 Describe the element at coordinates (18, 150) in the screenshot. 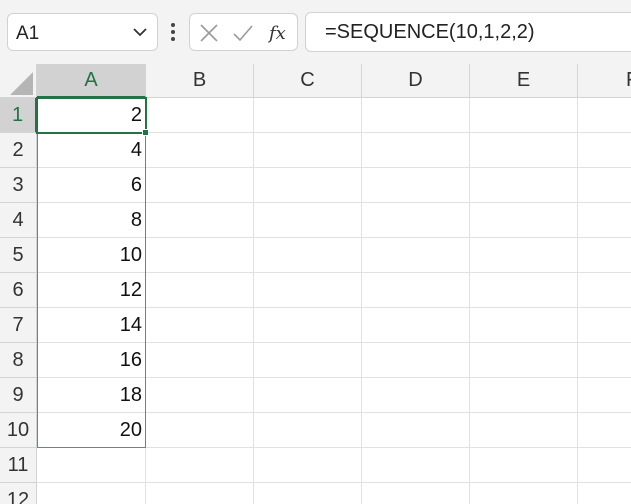

I see `row-header-2: 2` at that location.